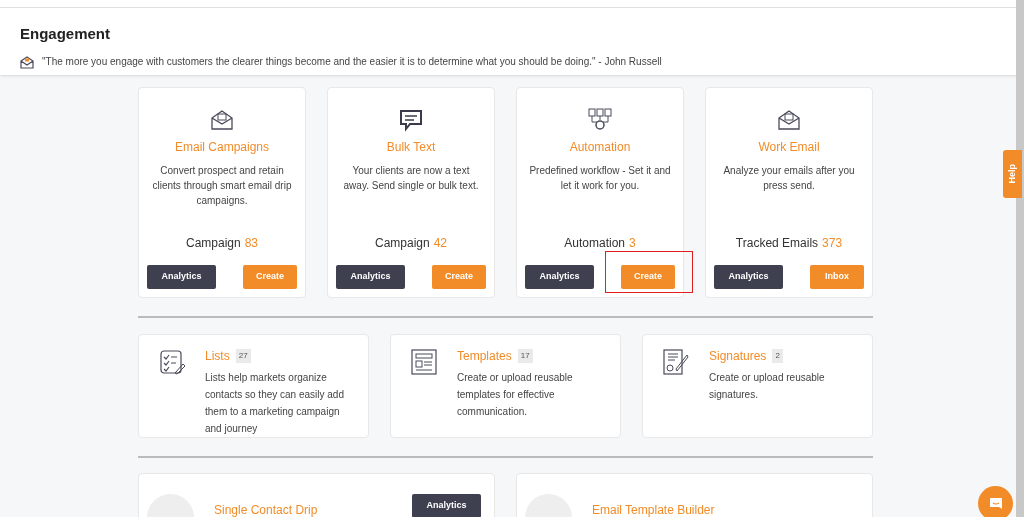 The width and height of the screenshot is (1024, 517). What do you see at coordinates (525, 356) in the screenshot?
I see `count-badge: 17` at bounding box center [525, 356].